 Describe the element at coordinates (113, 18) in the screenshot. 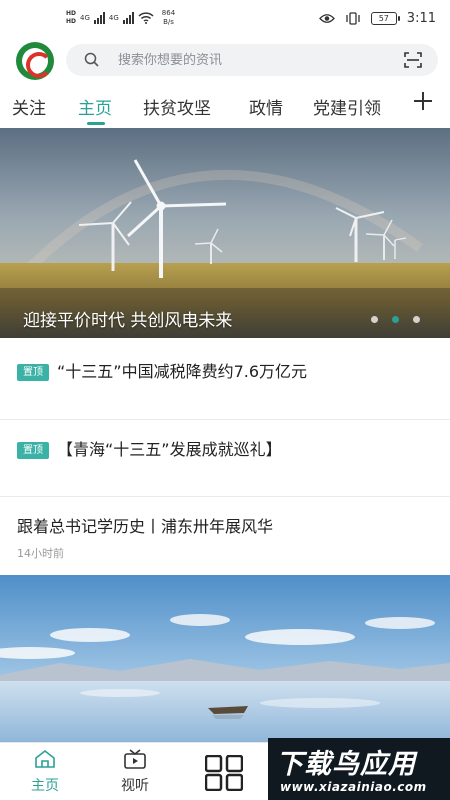

I see `signal-label-2: 4G` at that location.